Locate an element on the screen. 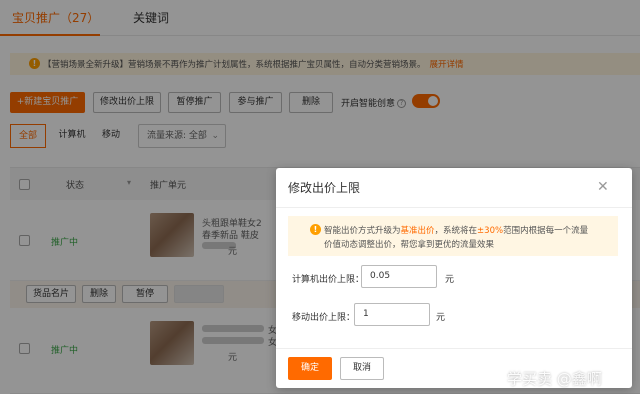  pc-bid-label: 计算机出价上限： is located at coordinates (328, 280).